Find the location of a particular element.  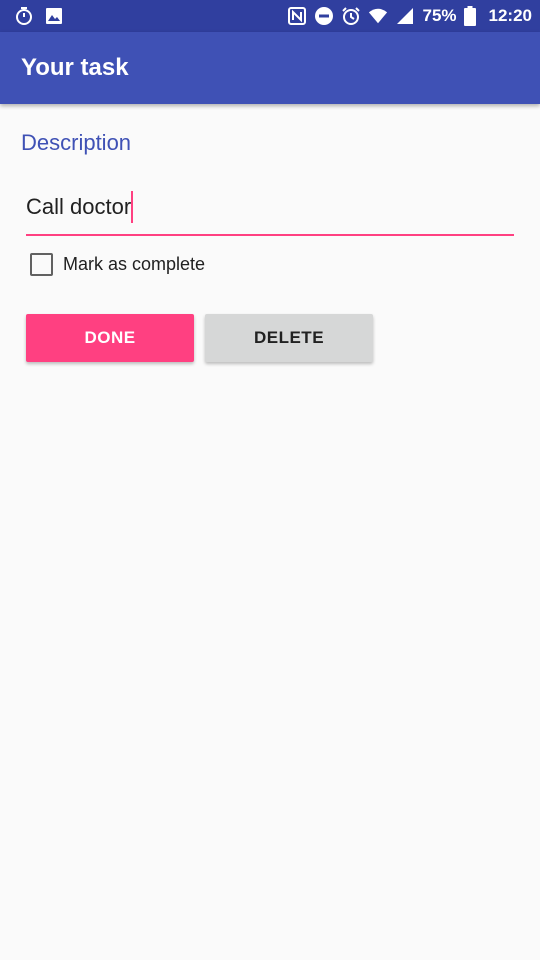

do-not-disturb-icon is located at coordinates (324, 16).